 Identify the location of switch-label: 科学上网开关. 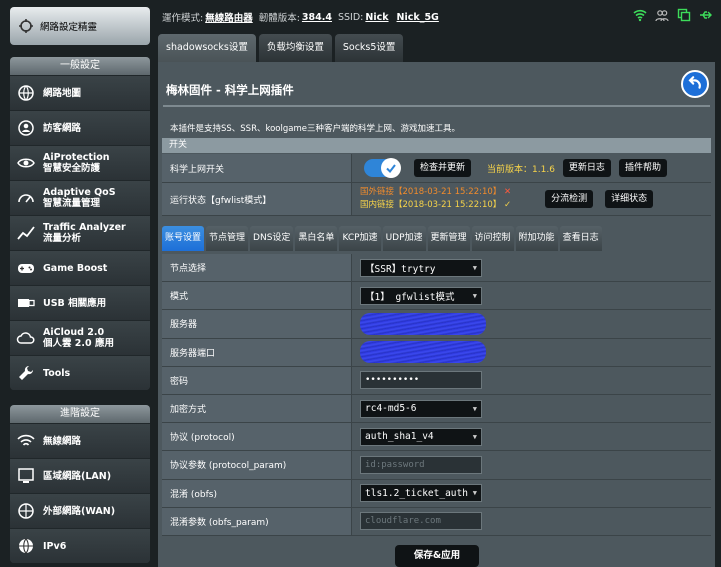
(257, 168).